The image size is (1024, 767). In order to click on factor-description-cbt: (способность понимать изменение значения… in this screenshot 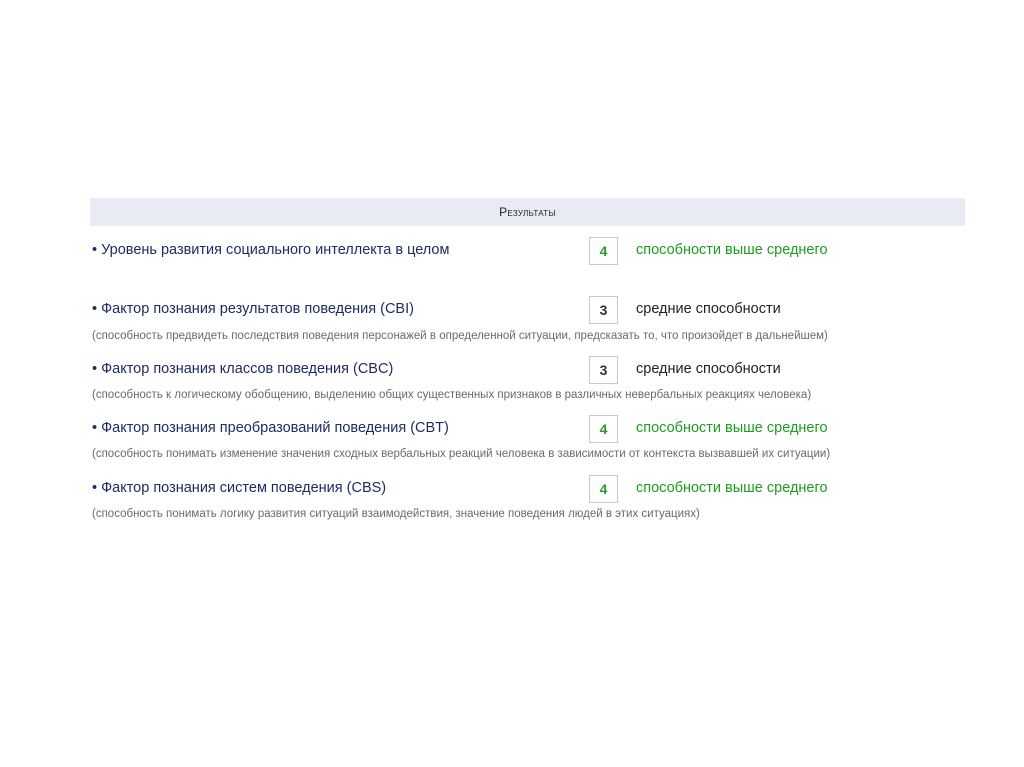, I will do `click(461, 454)`.